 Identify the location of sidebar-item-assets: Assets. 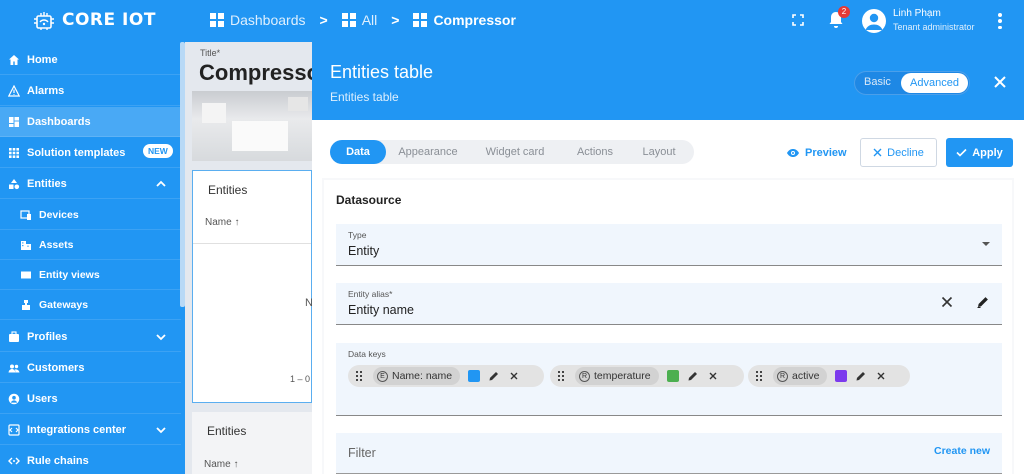
(90, 245).